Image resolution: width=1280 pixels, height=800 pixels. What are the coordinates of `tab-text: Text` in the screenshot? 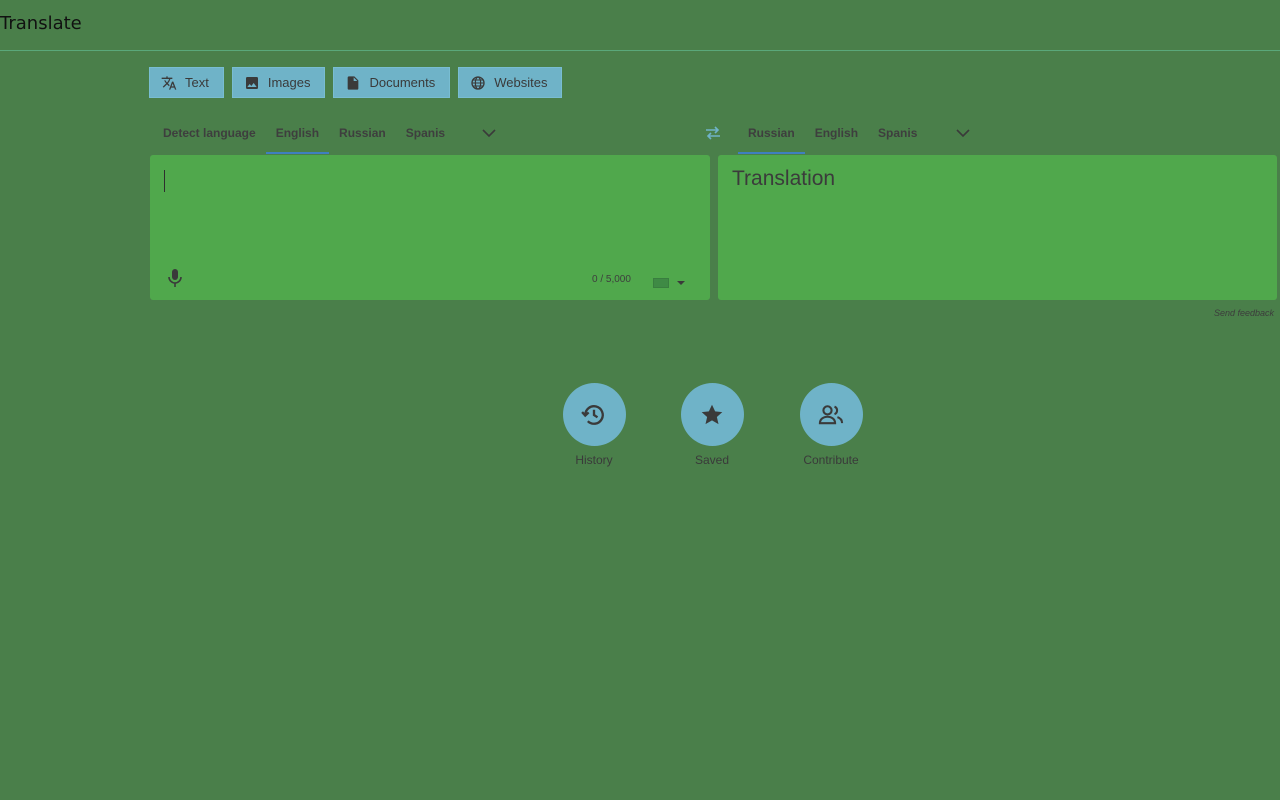 It's located at (186, 82).